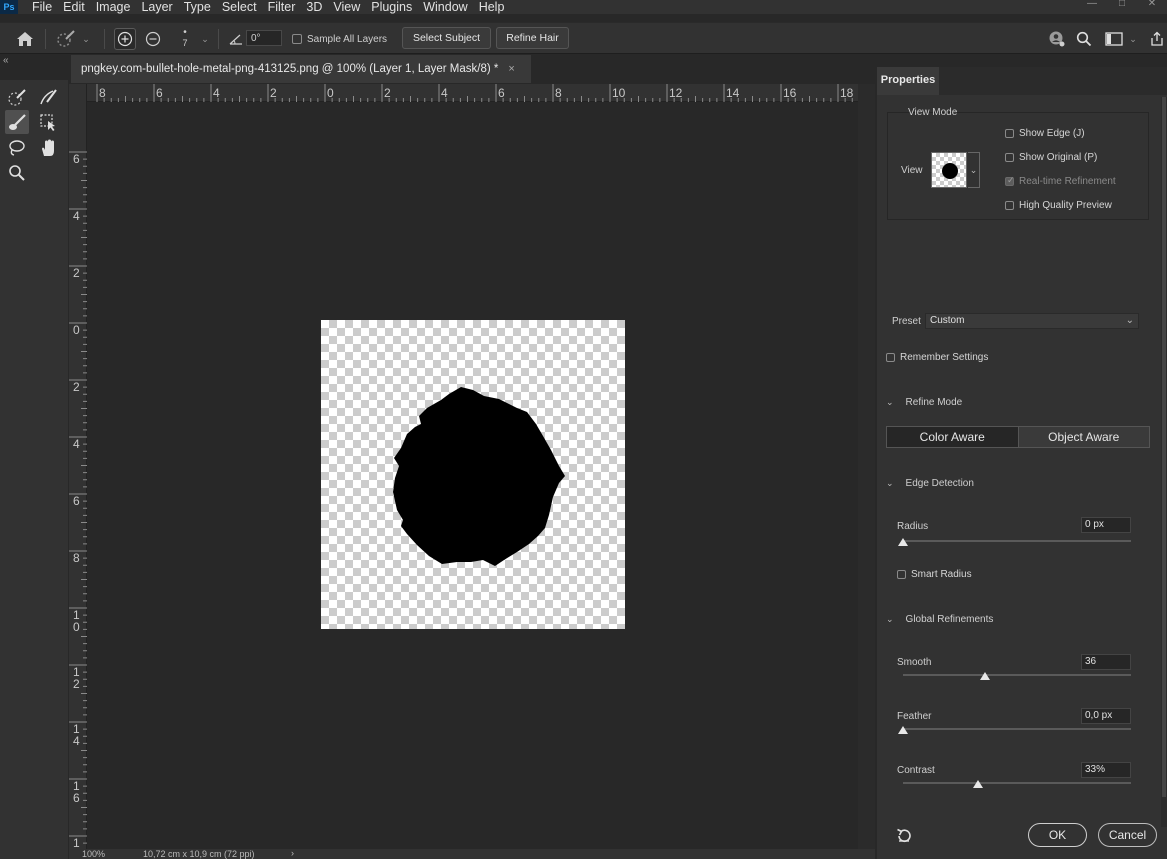 The width and height of the screenshot is (1167, 859). What do you see at coordinates (205, 39) in the screenshot?
I see `brush-chevron-icon: ⌄` at bounding box center [205, 39].